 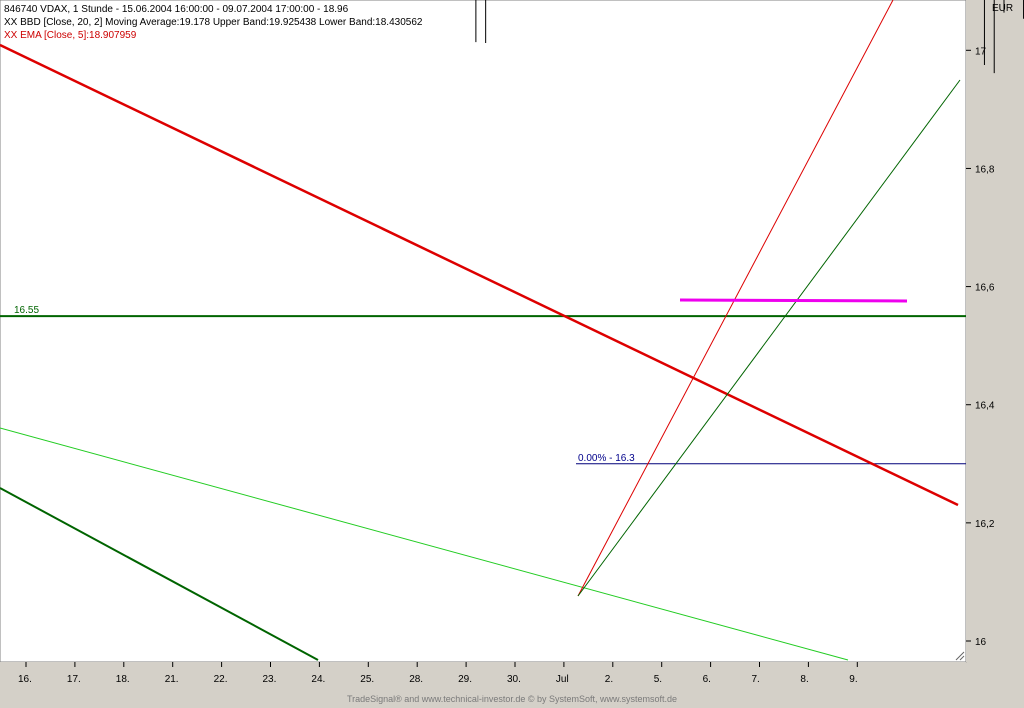 I want to click on time-tick-label: 8., so click(x=804, y=679).